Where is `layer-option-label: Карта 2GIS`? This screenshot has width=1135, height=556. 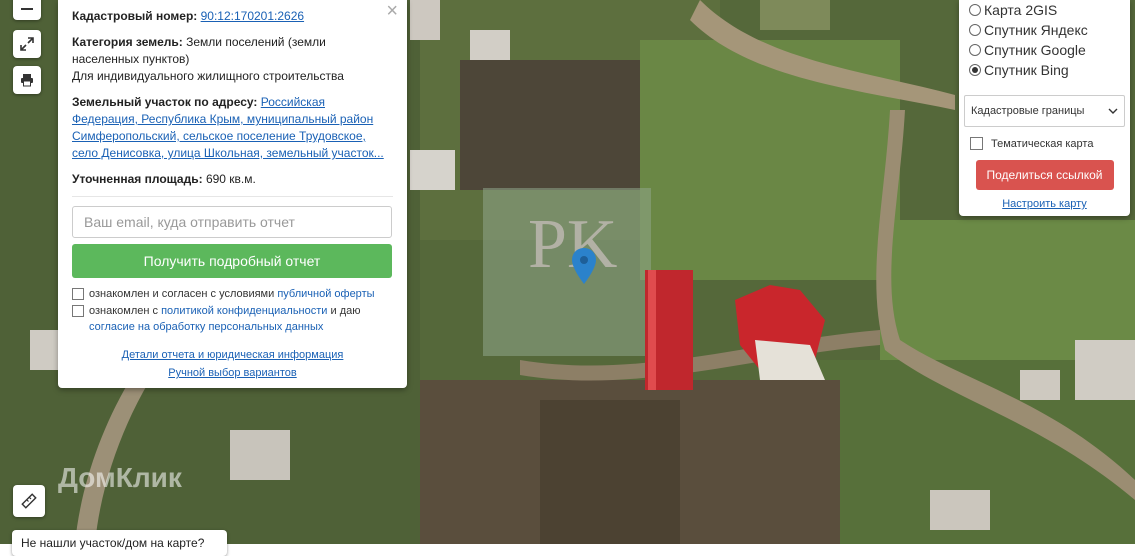
layer-option-label: Карта 2GIS is located at coordinates (1021, 10).